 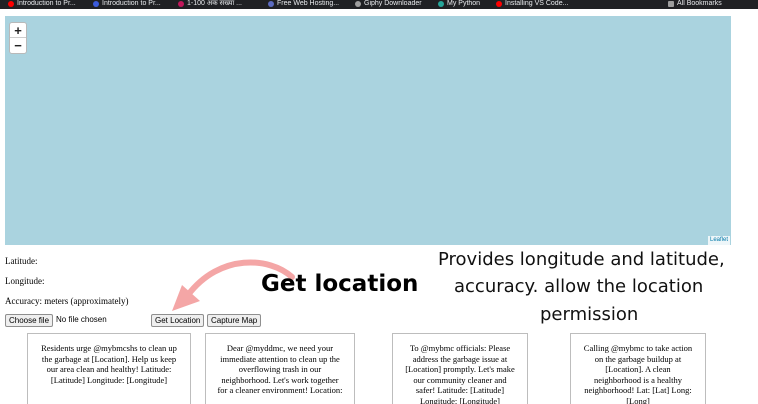 I want to click on annotation-line-3: permission, so click(x=589, y=314).